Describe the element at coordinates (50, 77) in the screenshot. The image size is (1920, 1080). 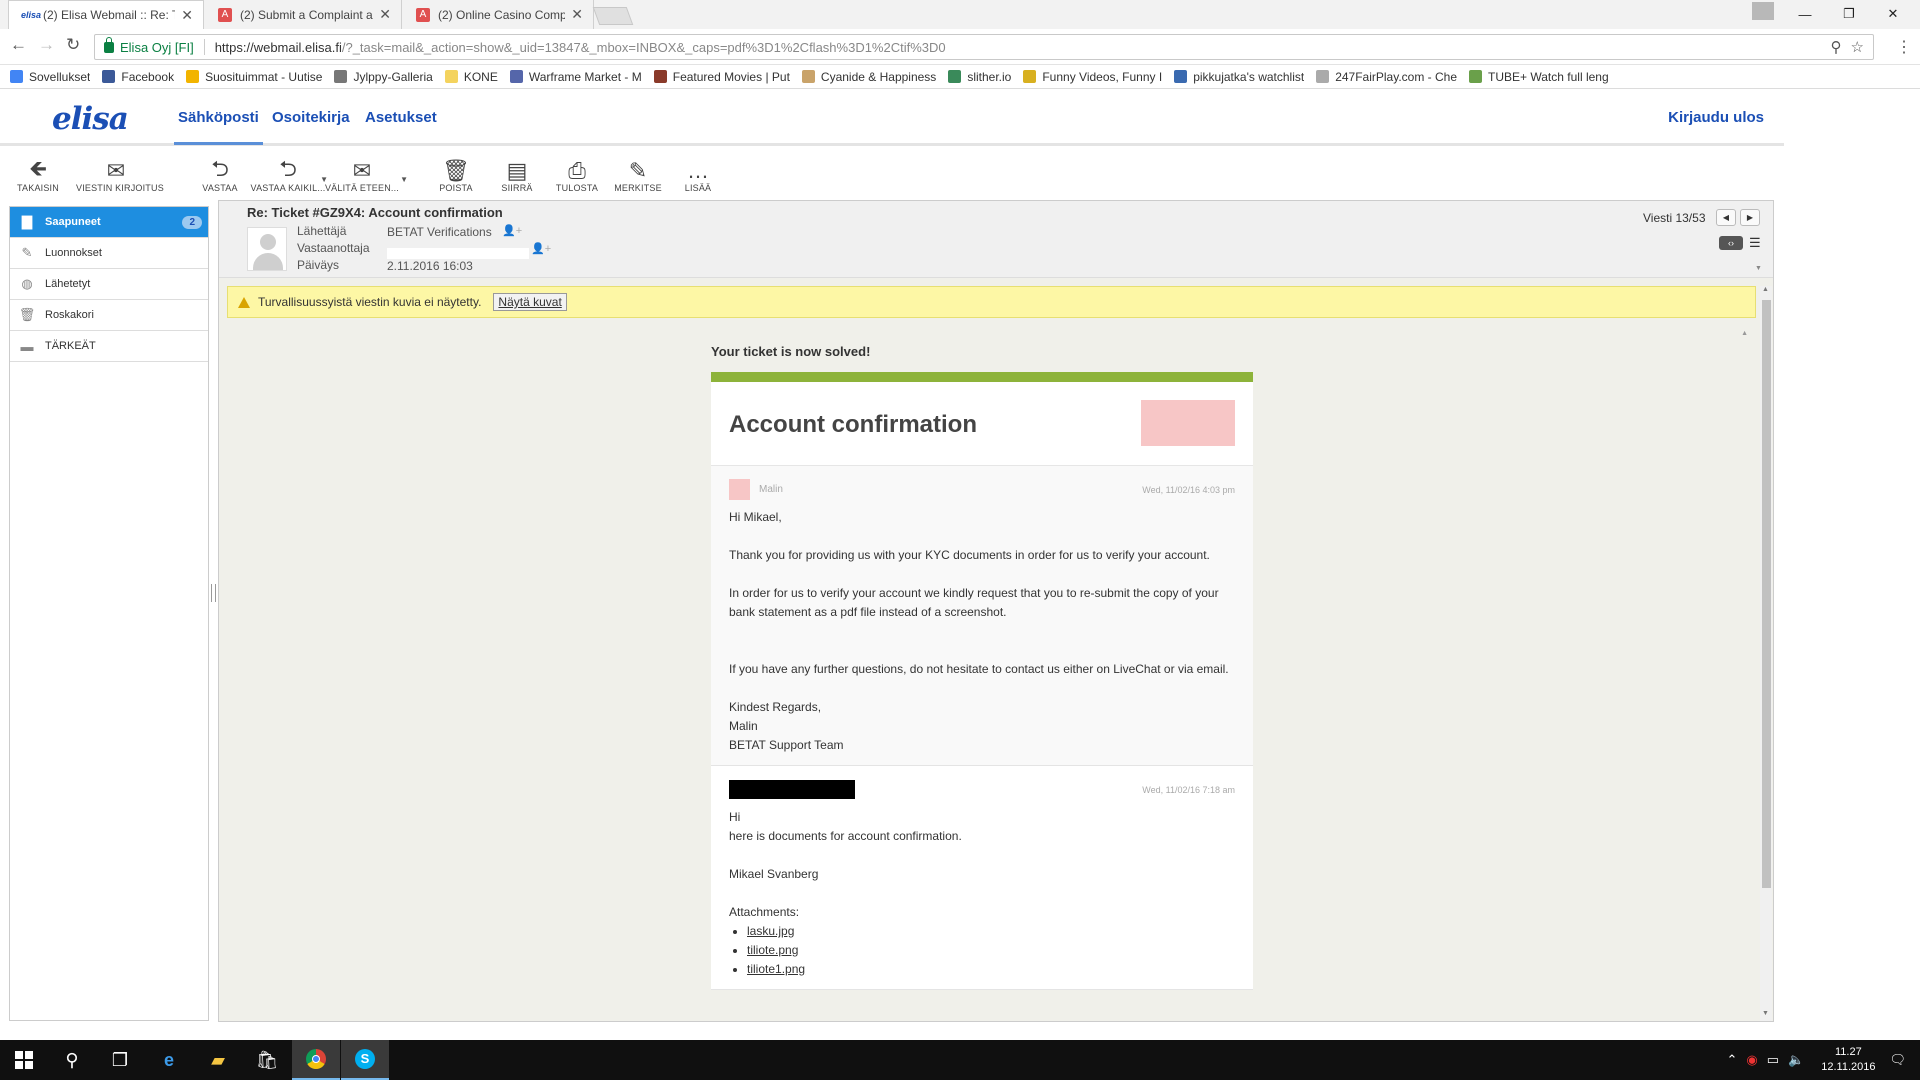
I see `bookmark-item: Sovellukset` at that location.